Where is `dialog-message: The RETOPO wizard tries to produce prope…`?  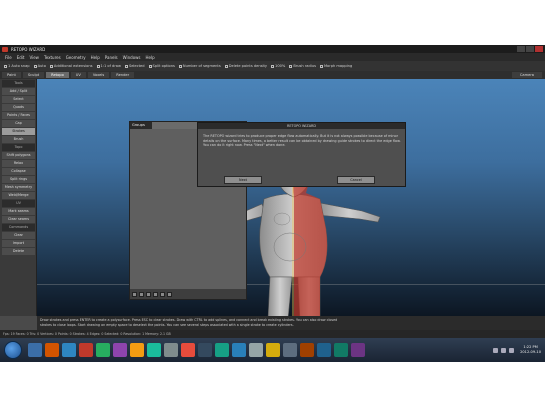
dialog-message: The RETOPO wizard tries to produce prope… is located at coordinates (302, 140).